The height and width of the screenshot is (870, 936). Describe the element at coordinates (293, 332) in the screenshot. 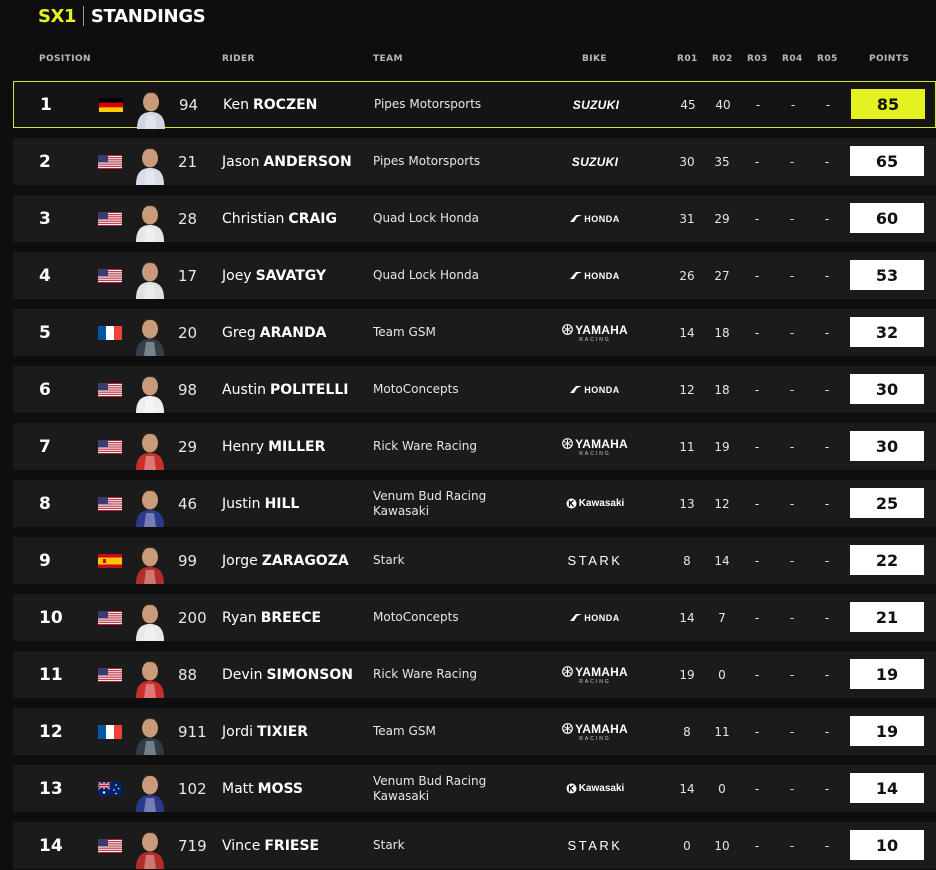

I see `rider-last-name: ARANDA` at that location.